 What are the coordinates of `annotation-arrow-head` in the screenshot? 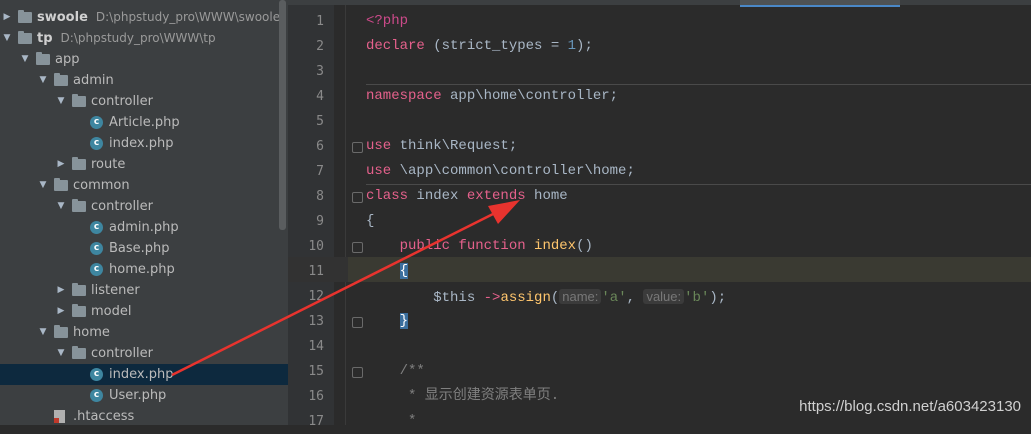 It's located at (504, 212).